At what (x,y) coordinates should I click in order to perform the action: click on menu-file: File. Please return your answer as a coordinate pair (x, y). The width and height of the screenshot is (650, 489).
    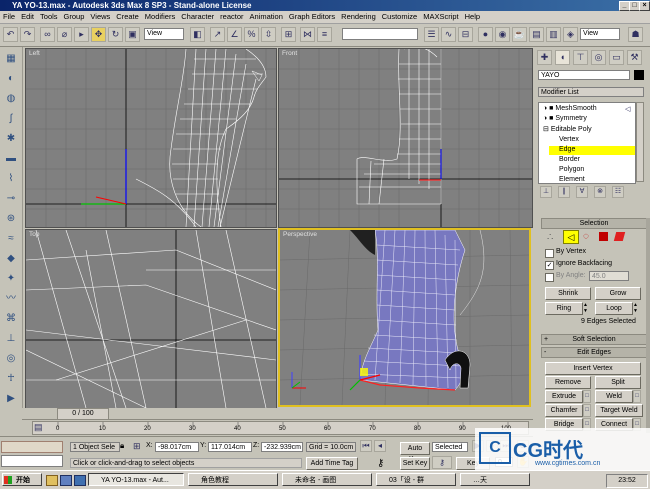
    Looking at the image, I should click on (9, 17).